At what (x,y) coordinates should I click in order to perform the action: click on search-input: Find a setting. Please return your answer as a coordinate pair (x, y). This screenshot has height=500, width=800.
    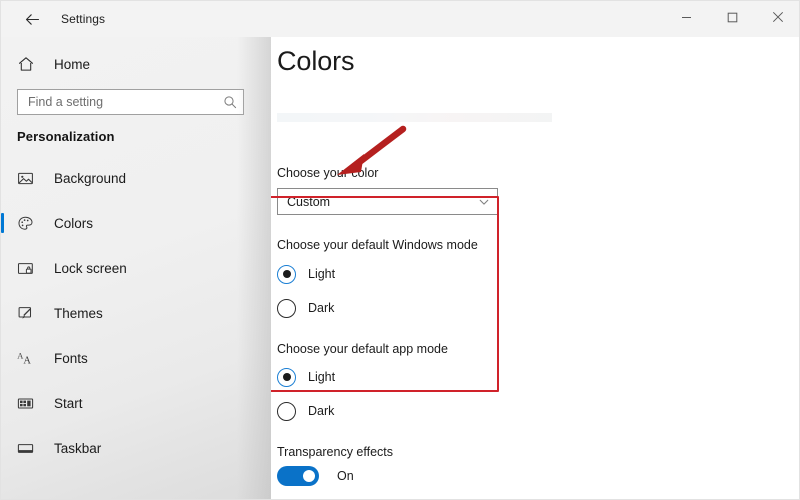
    Looking at the image, I should click on (130, 102).